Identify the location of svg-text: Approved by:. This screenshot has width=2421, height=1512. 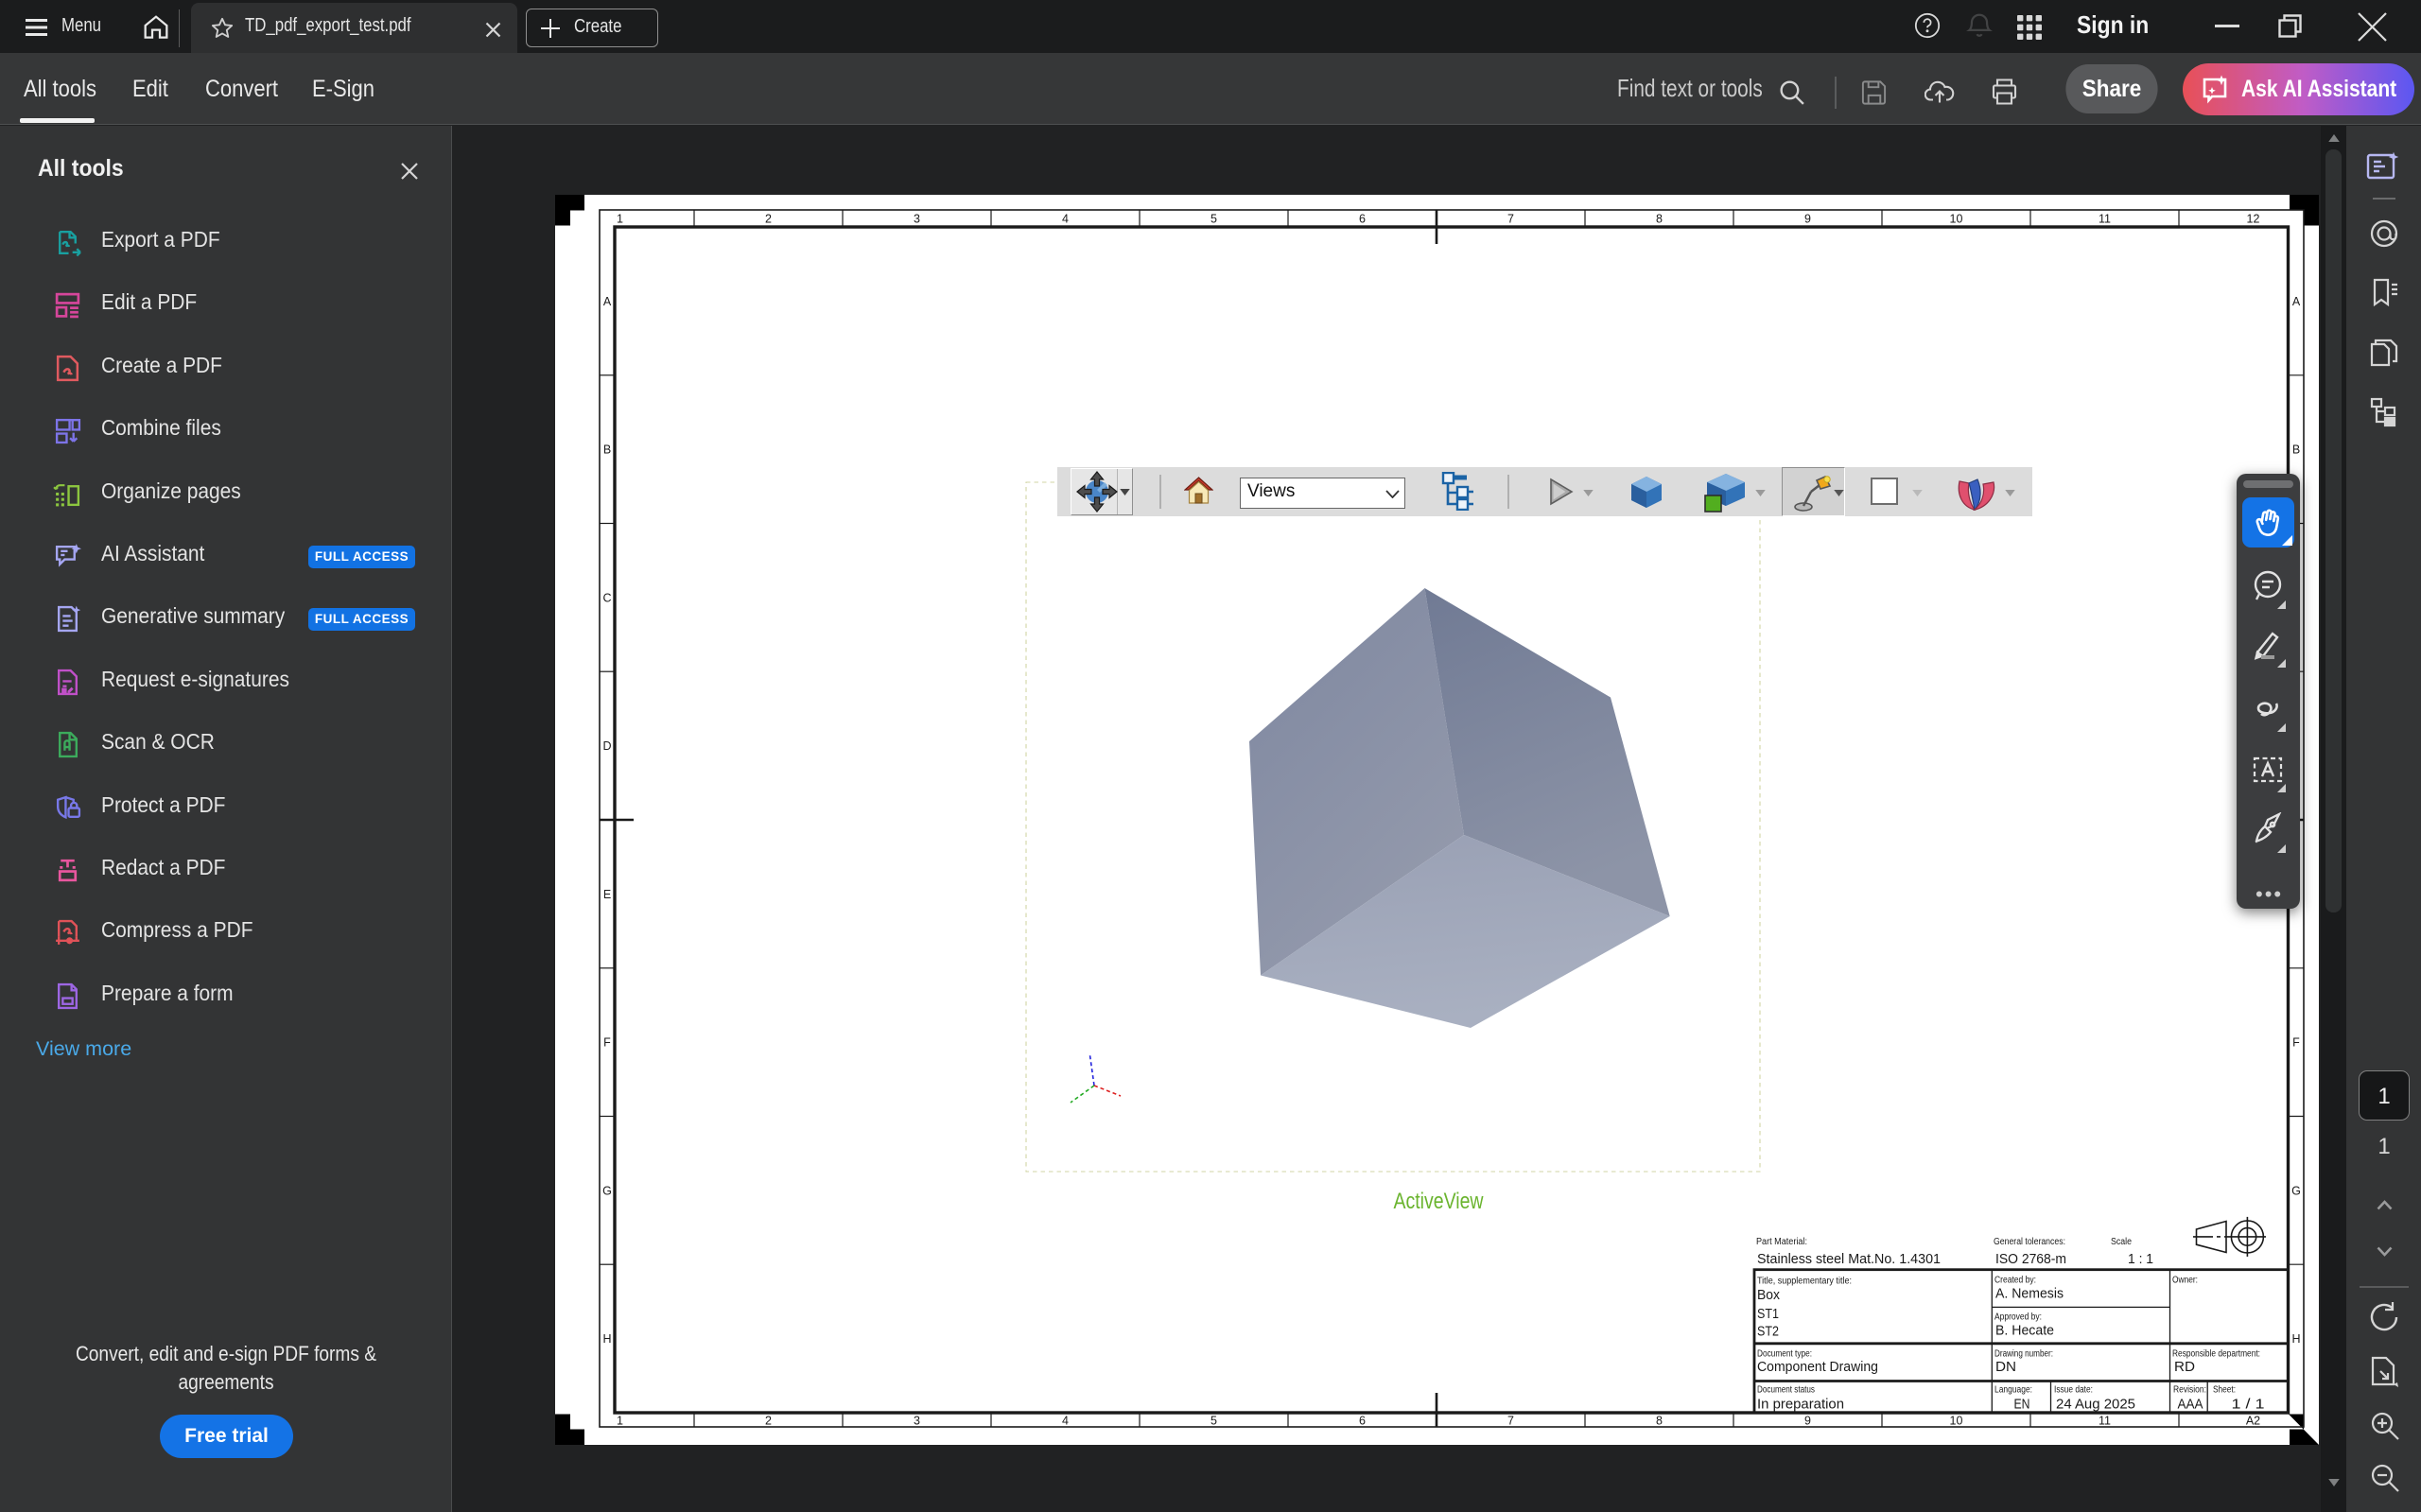
(2018, 1317).